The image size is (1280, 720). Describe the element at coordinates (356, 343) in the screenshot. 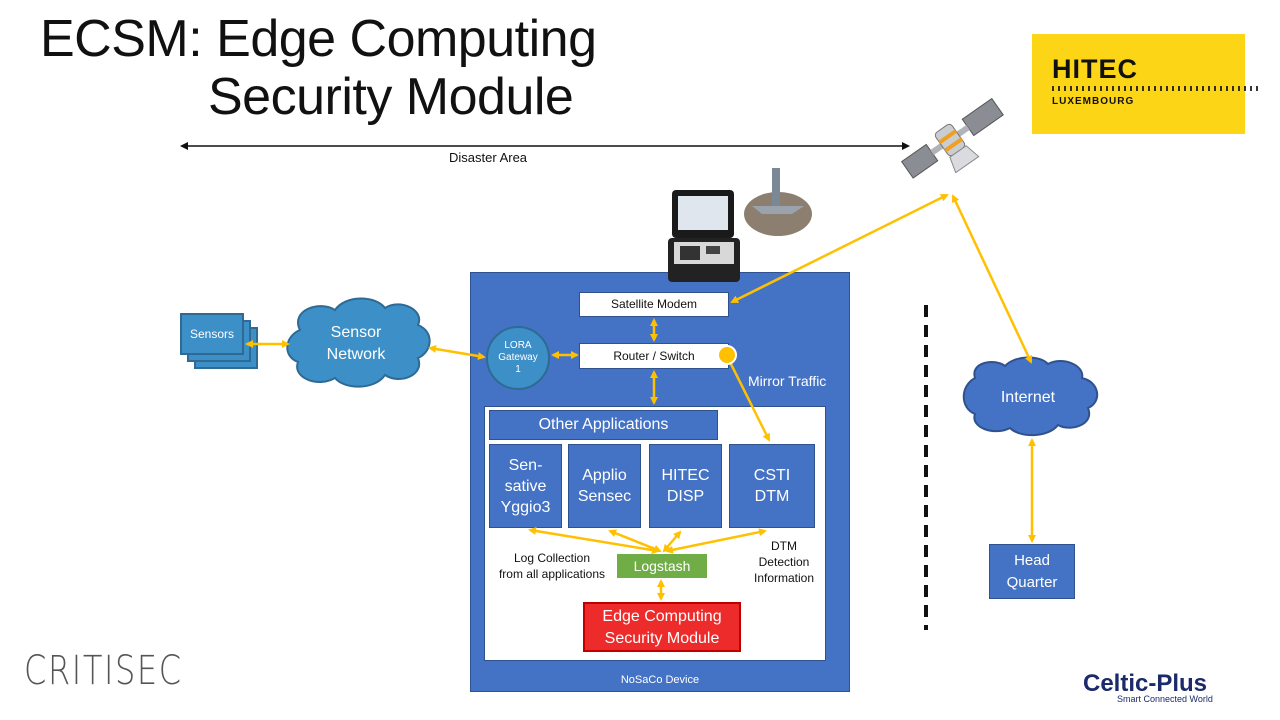

I see `sensor-network-label: Sensor Network` at that location.